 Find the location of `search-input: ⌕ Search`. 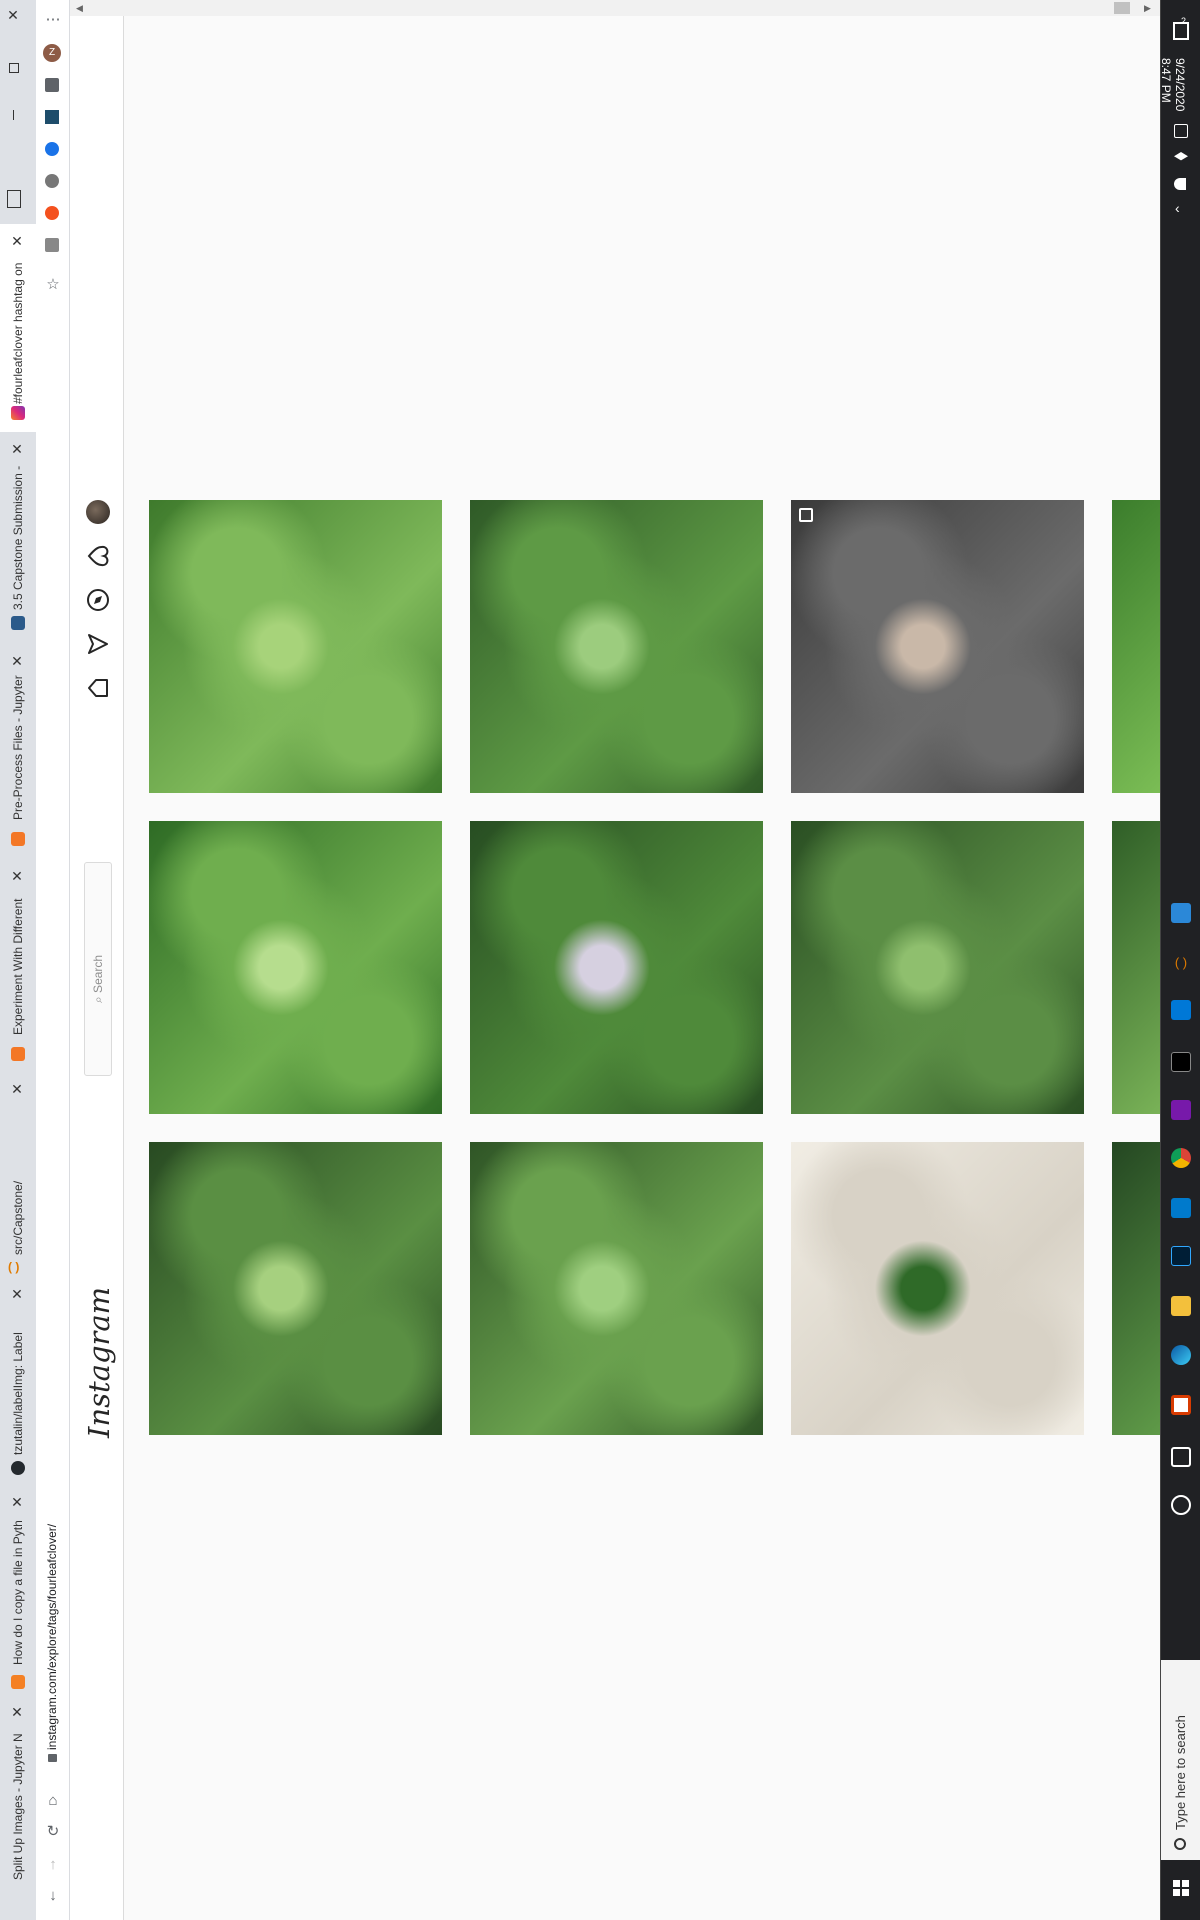

search-input: ⌕ Search is located at coordinates (98, 969).